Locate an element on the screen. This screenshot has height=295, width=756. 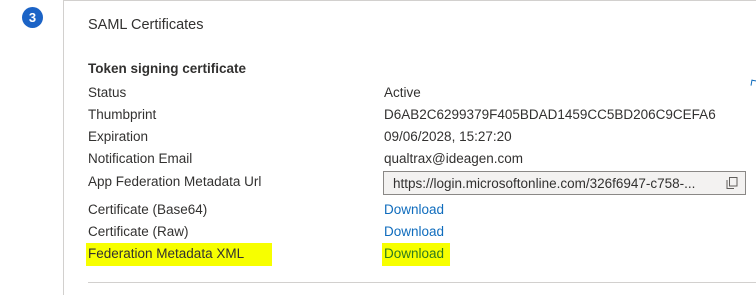
step-number: 3 is located at coordinates (32, 17).